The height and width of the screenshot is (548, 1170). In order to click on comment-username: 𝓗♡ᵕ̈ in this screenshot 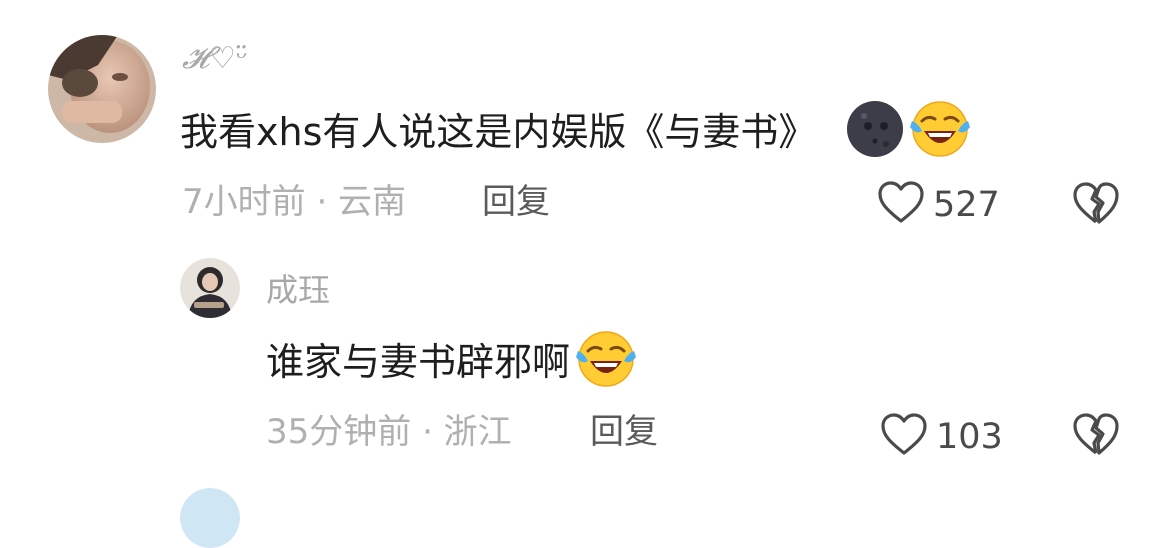, I will do `click(215, 59)`.